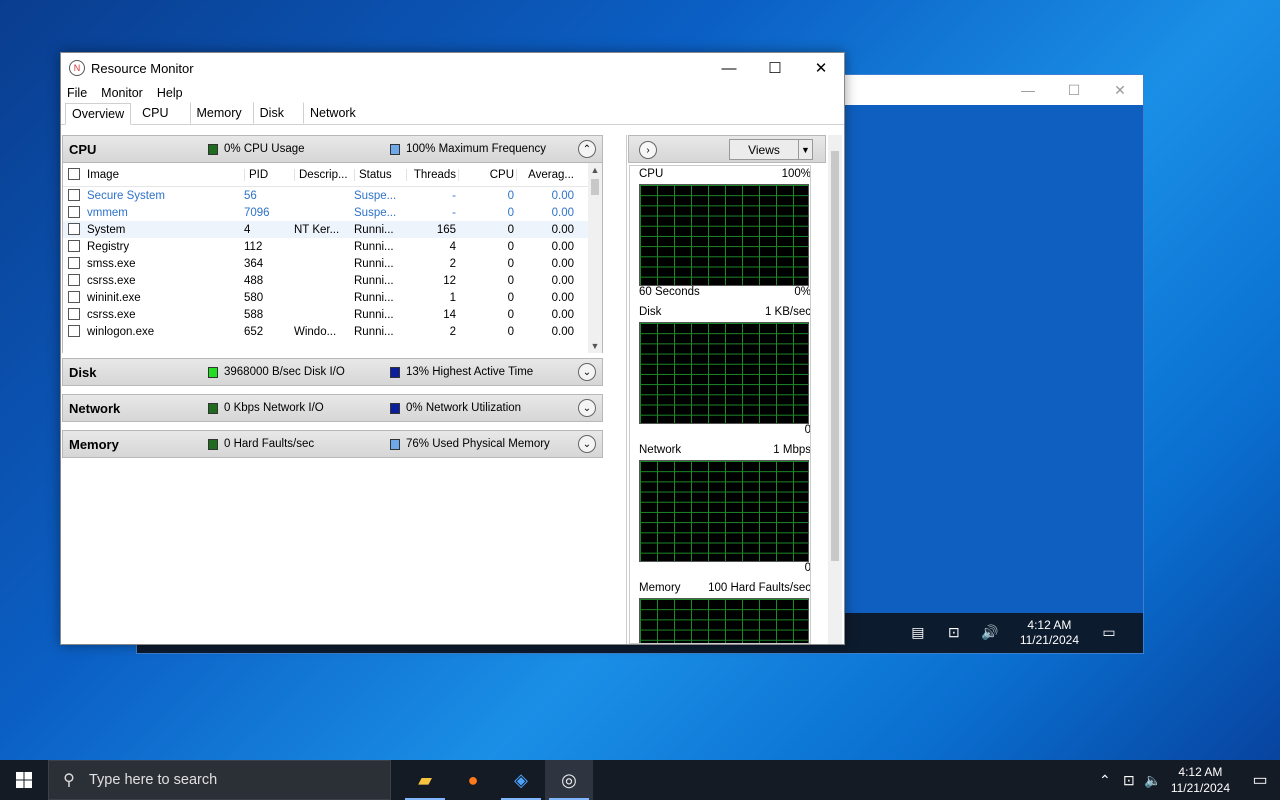  I want to click on chevron-up-icon: ⌃, so click(1105, 780).